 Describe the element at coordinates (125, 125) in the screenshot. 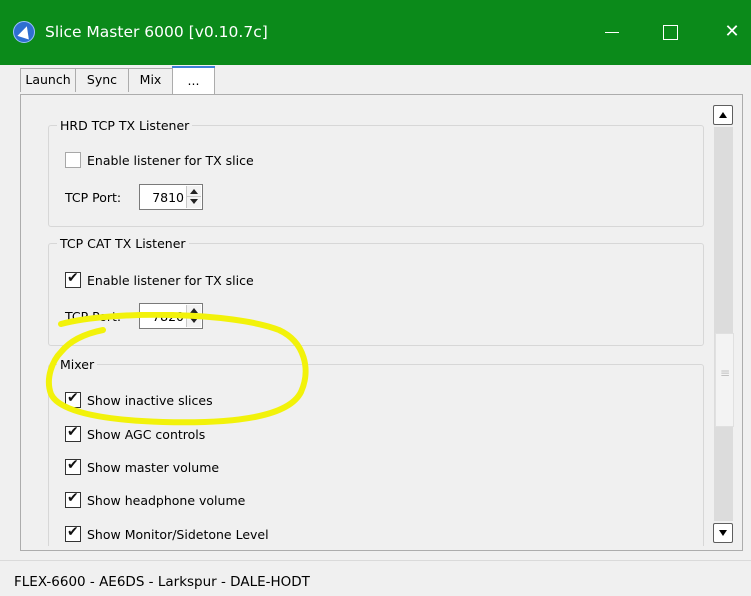

I see `group-title: HRD TCP TX Listener` at that location.